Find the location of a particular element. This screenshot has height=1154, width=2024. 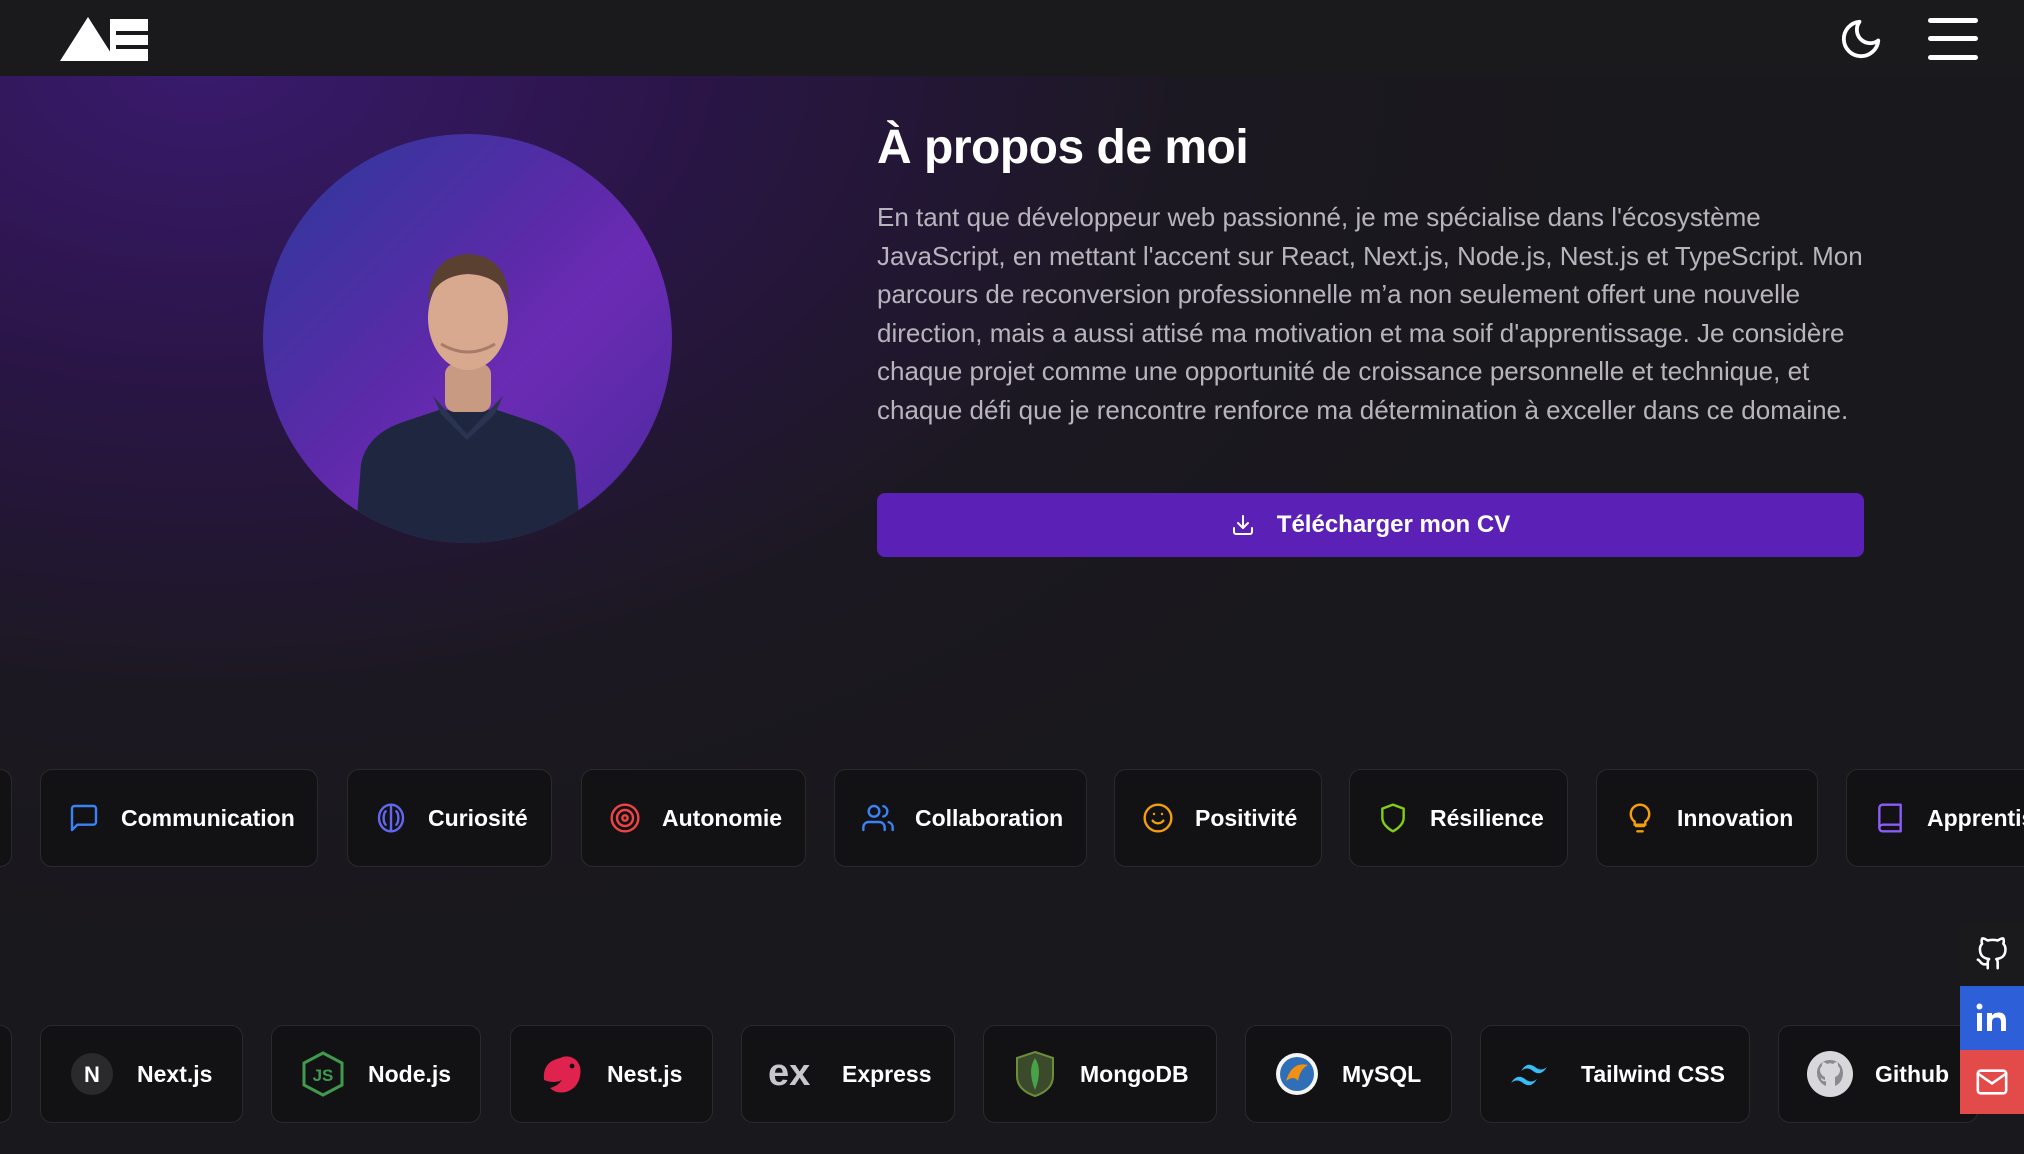

skill-card-positivite: Positivité is located at coordinates (1218, 818).